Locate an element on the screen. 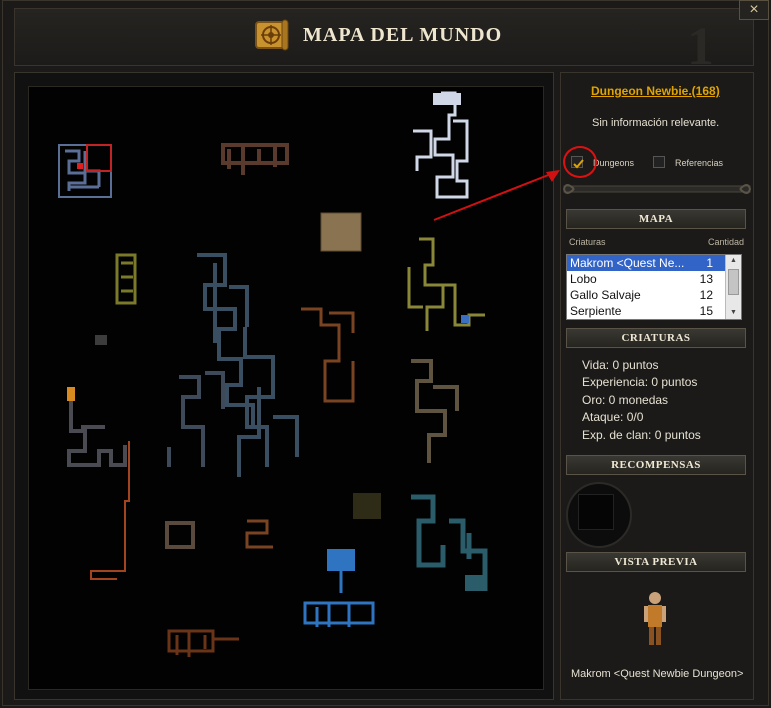 Image resolution: width=771 pixels, height=708 pixels. dungeon-marker-grid-blue is located at coordinates (85, 171).